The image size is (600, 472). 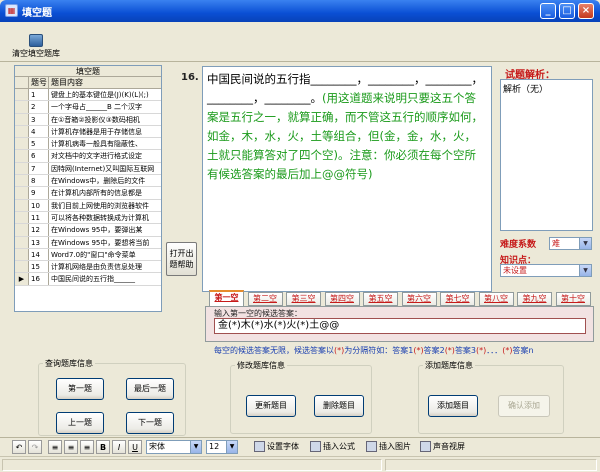 What do you see at coordinates (88, 205) in the screenshot?
I see `table-row: 10 我们目前上网使用的浏览器软件` at bounding box center [88, 205].